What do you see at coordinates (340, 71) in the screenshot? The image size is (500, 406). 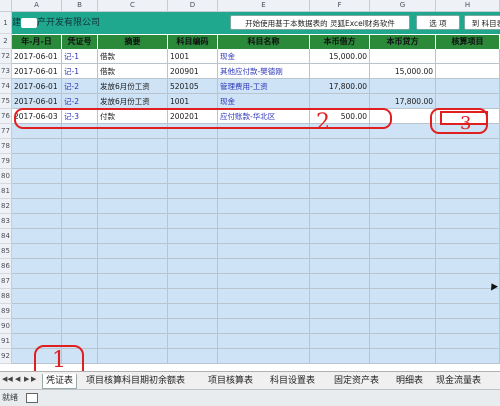 I see `cell-debit` at bounding box center [340, 71].